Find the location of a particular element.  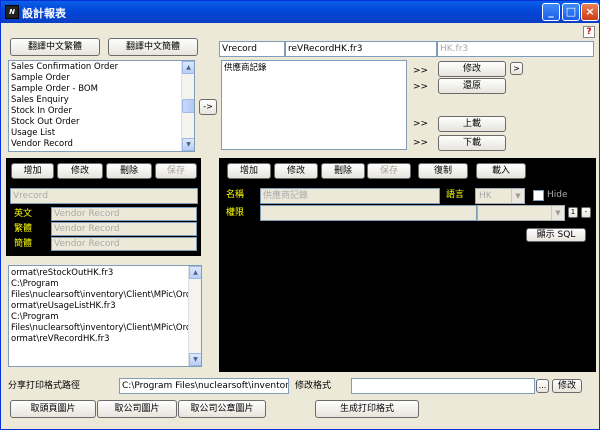

right-edit-button: 修改 is located at coordinates (296, 171).